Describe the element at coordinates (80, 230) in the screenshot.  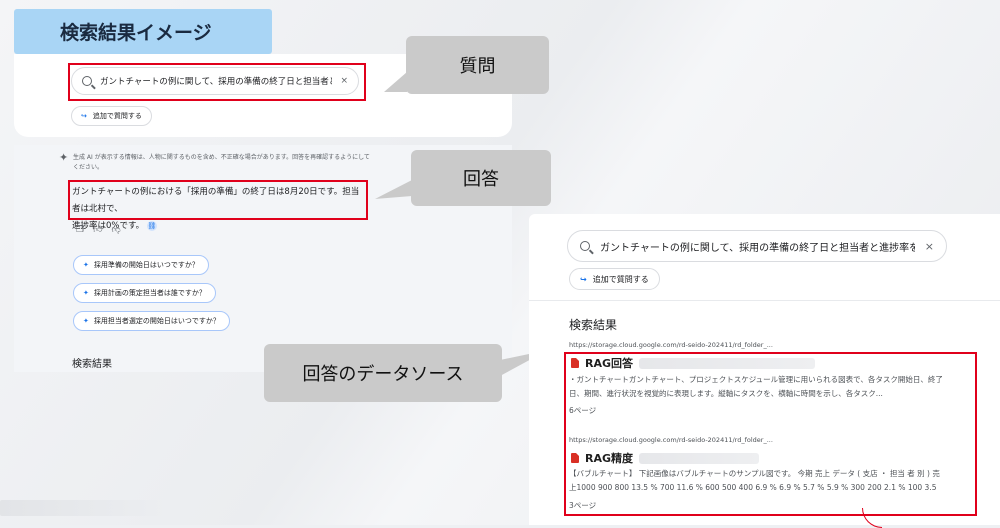
I see `copy-icon: ❐` at that location.